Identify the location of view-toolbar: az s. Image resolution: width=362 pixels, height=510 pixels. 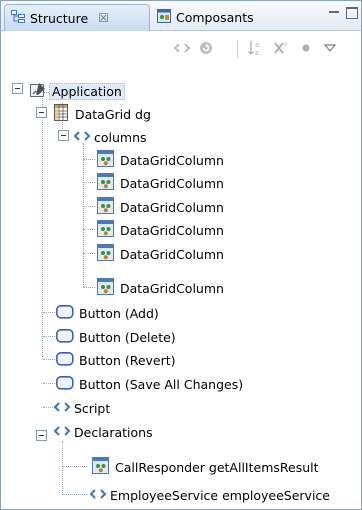
(181, 48).